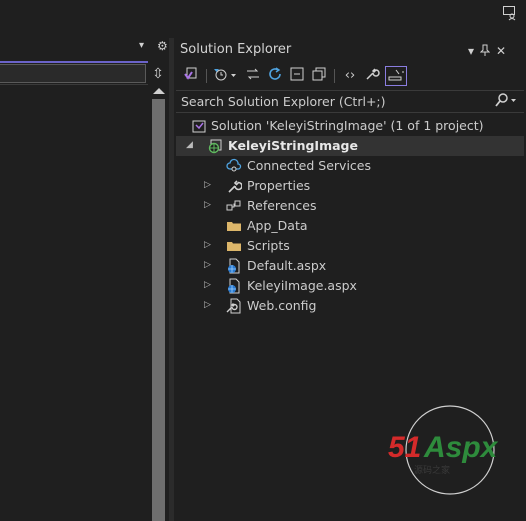 This screenshot has height=521, width=526. What do you see at coordinates (350, 186) in the screenshot?
I see `tree-item-properties: ▷ Properties` at bounding box center [350, 186].